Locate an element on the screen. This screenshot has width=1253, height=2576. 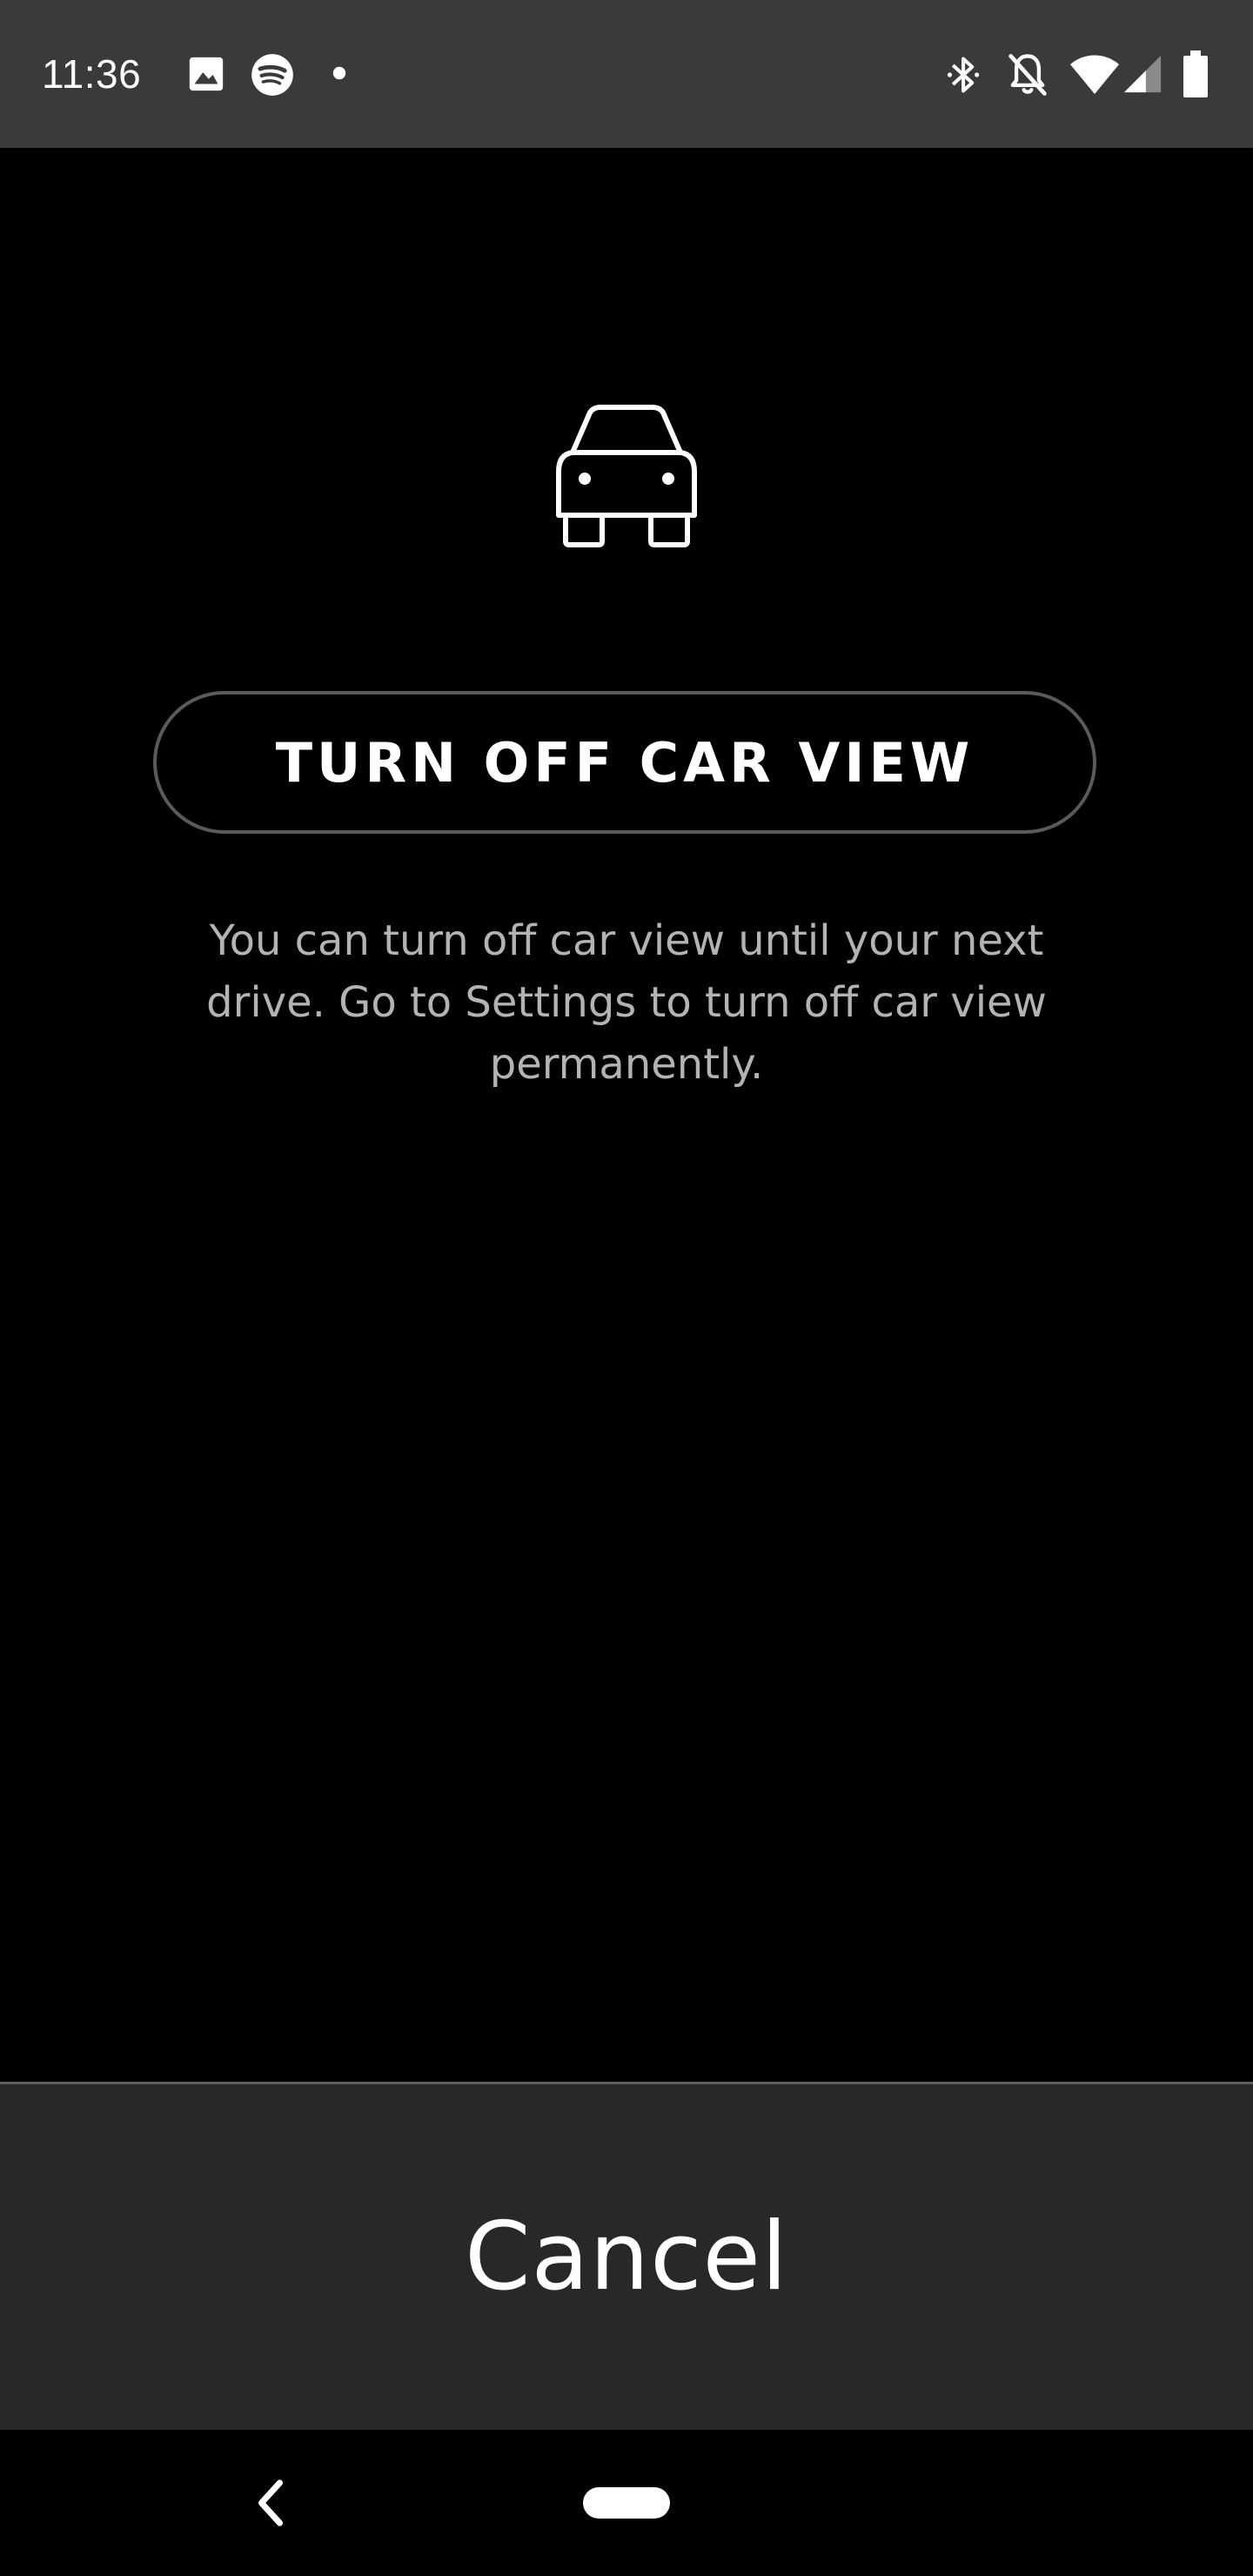
cell-signal-icon is located at coordinates (1142, 74).